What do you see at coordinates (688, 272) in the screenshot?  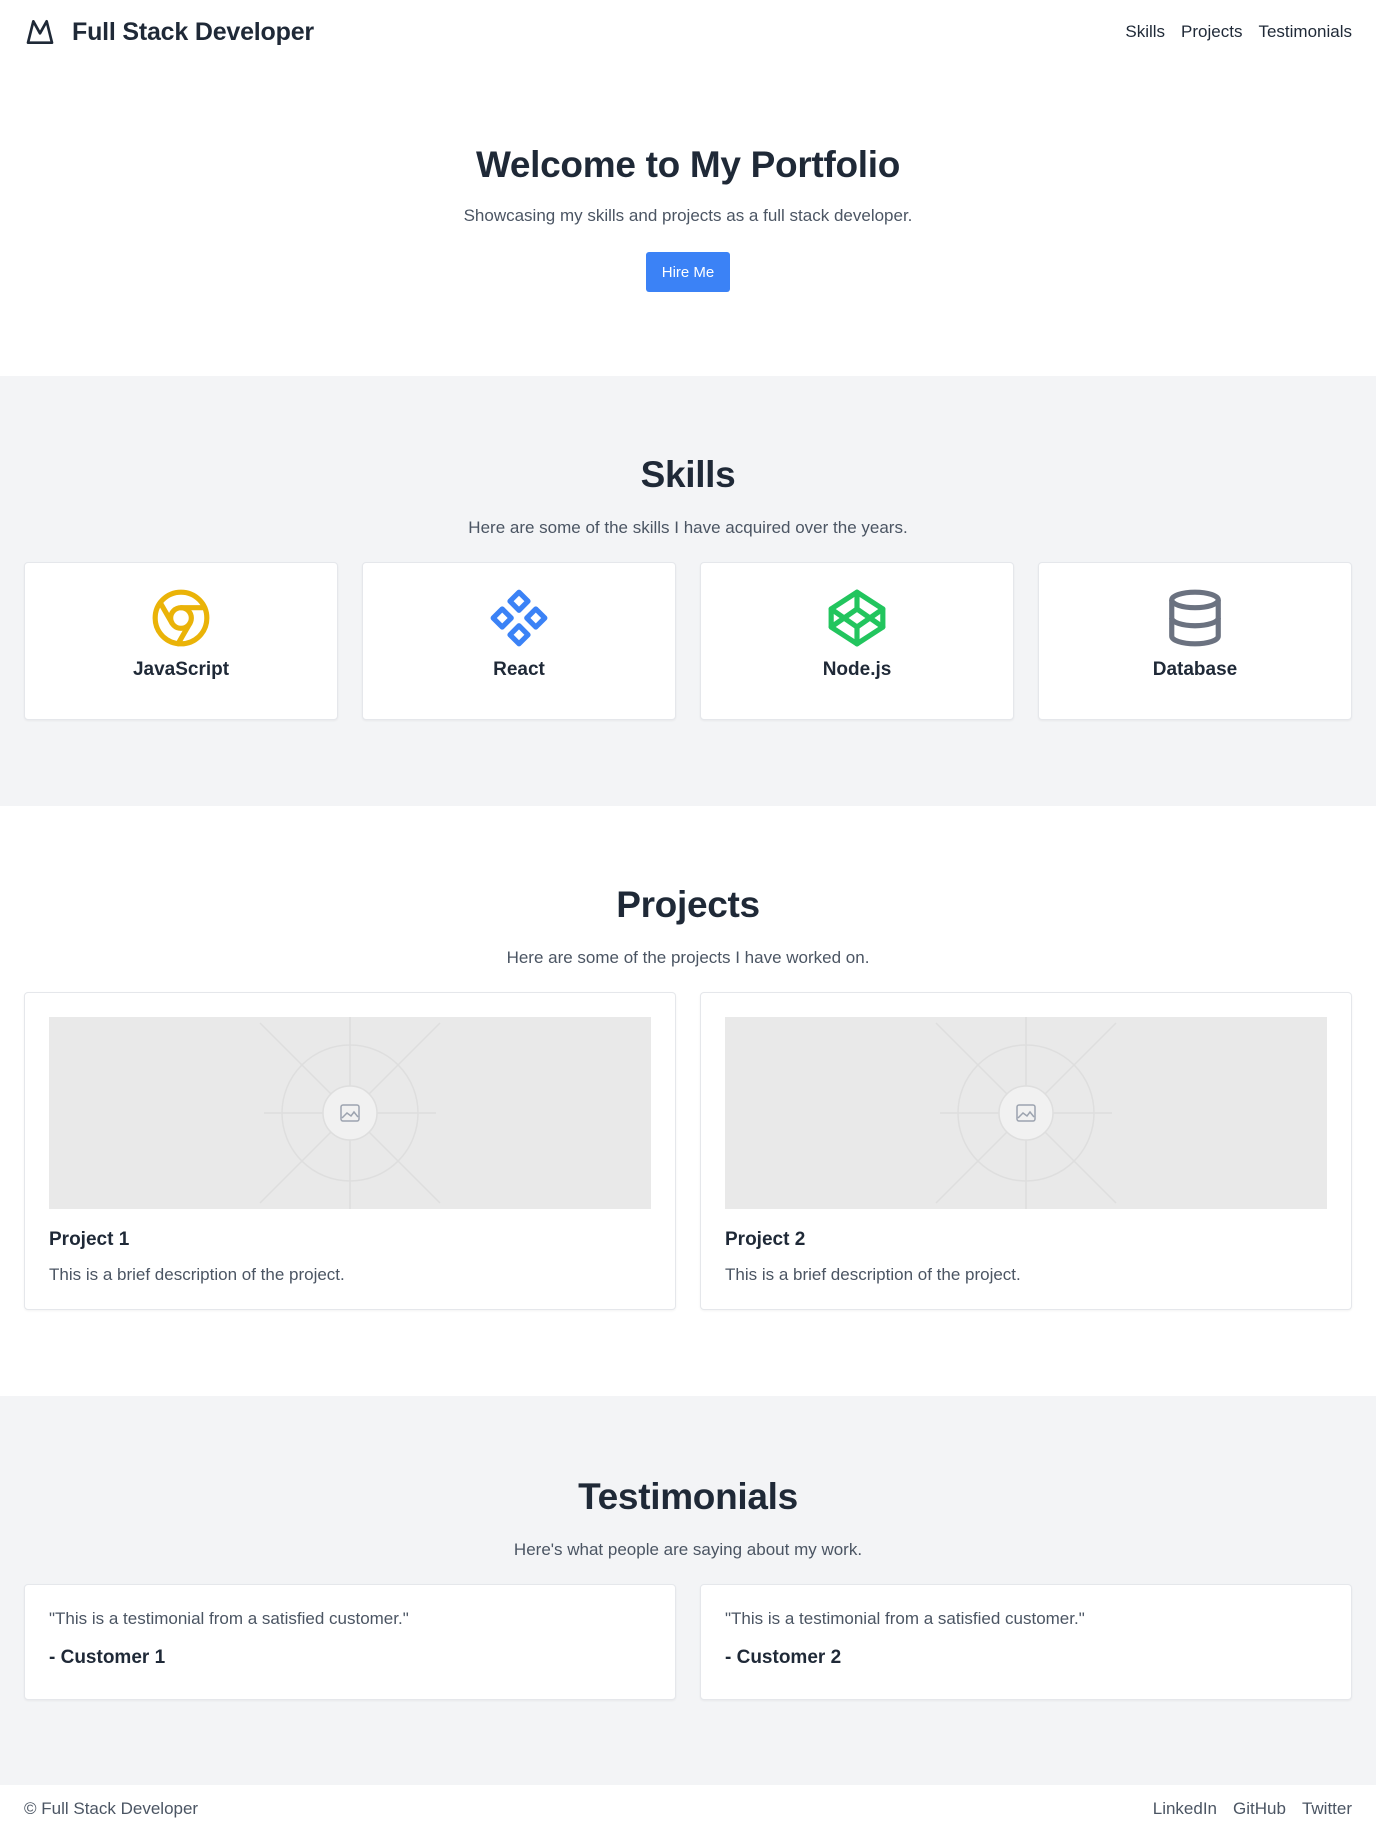 I see `hire-me-button: Hire Me` at bounding box center [688, 272].